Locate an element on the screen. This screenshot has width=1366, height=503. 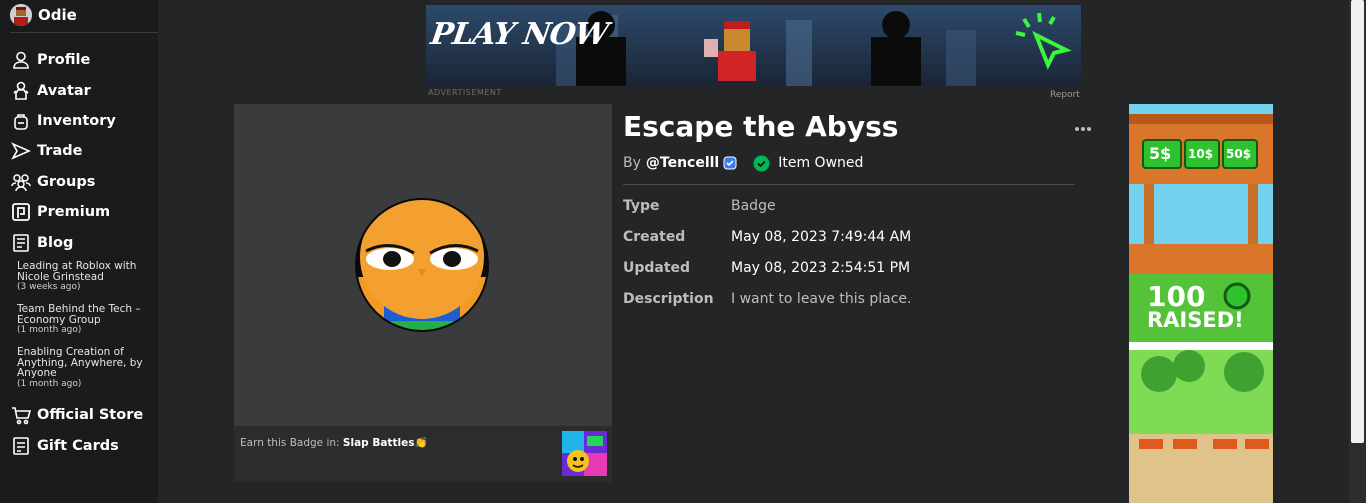
blog-post-title: Team Behind the Tech – Economy Group is located at coordinates (79, 314).